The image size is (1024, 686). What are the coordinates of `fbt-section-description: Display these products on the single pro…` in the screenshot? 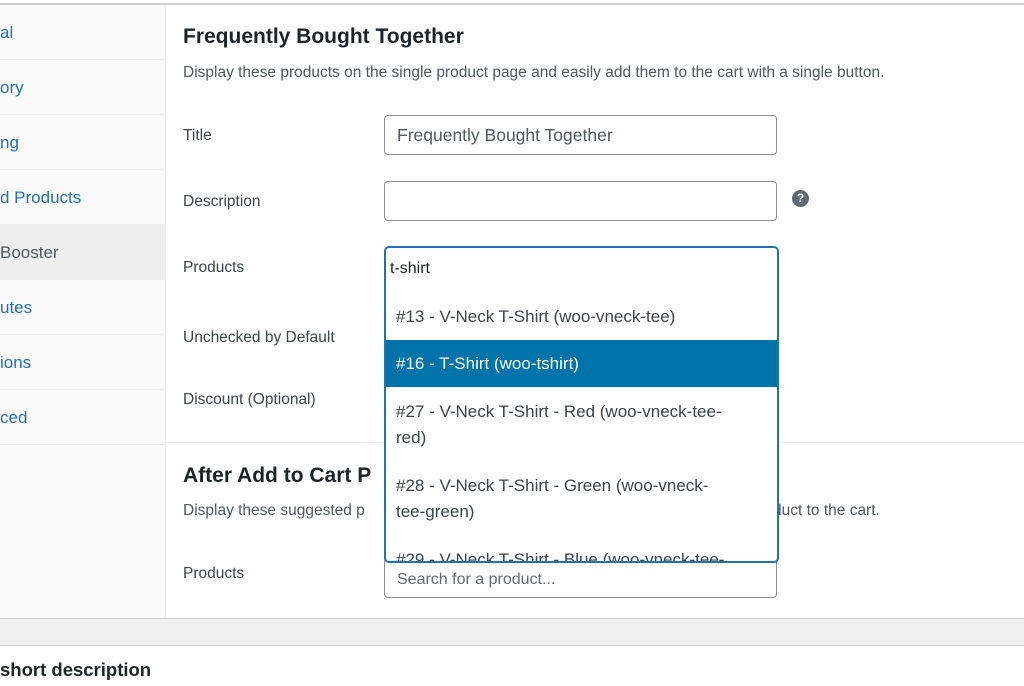 It's located at (534, 72).